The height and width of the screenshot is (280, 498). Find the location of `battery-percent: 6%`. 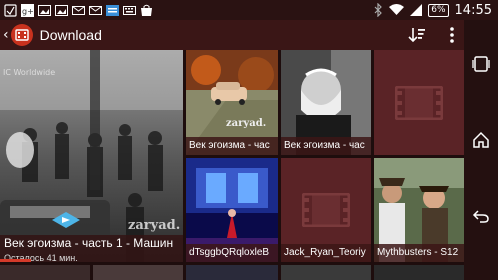

battery-percent: 6% is located at coordinates (438, 10).